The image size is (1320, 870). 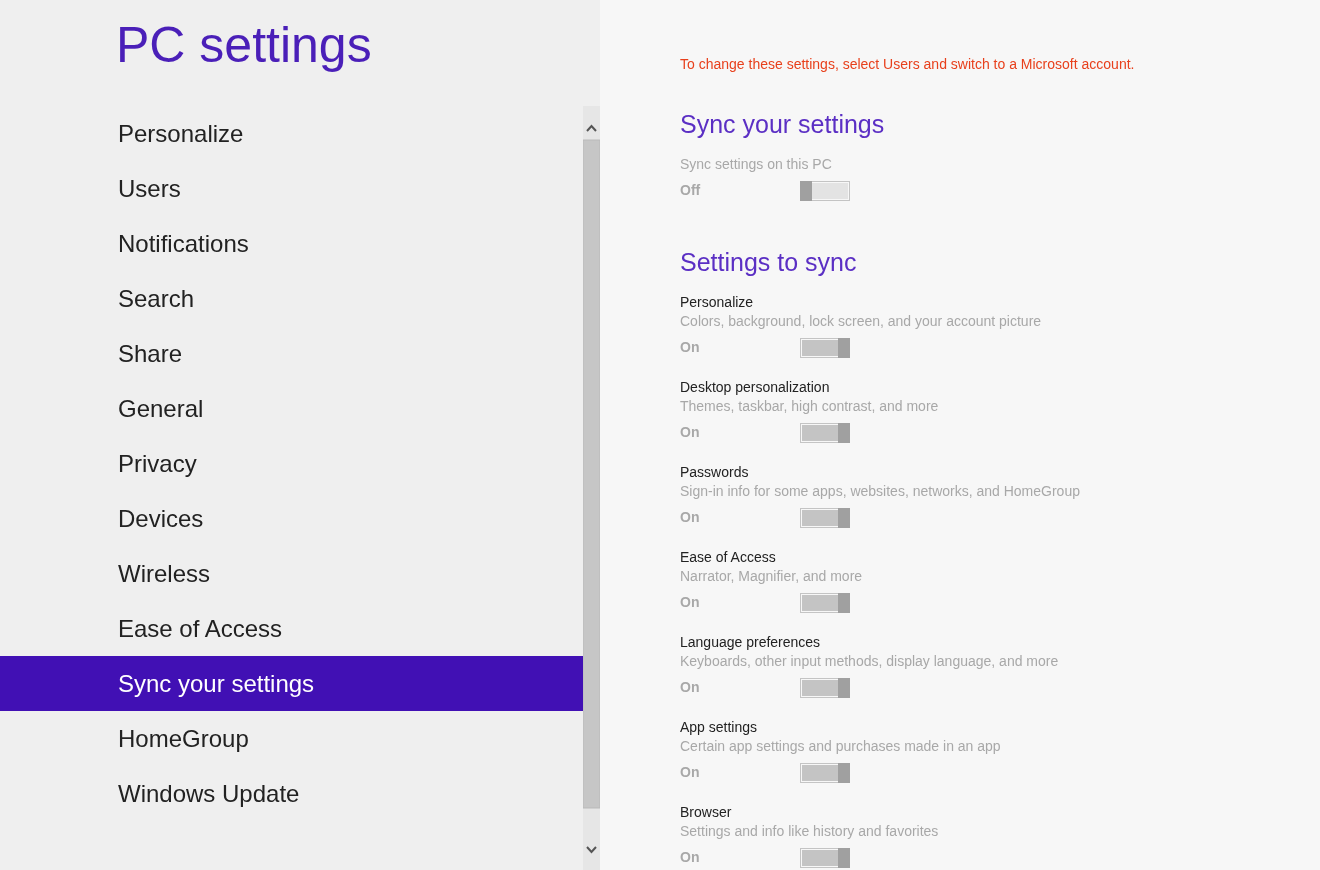 I want to click on setting-description: Keyboards, other input methods, display language, and more, so click(x=870, y=661).